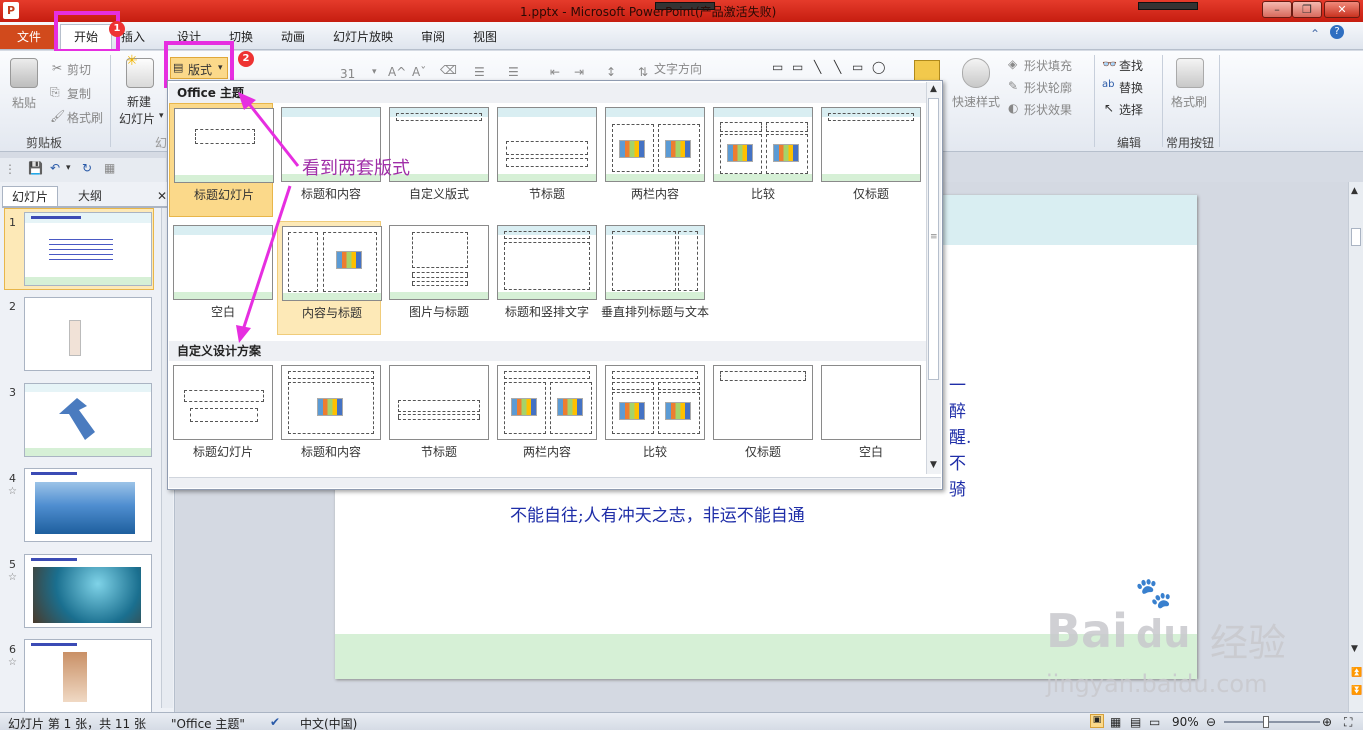 The height and width of the screenshot is (730, 1363). Describe the element at coordinates (1109, 108) in the screenshot. I see `select-icon: ↖` at that location.